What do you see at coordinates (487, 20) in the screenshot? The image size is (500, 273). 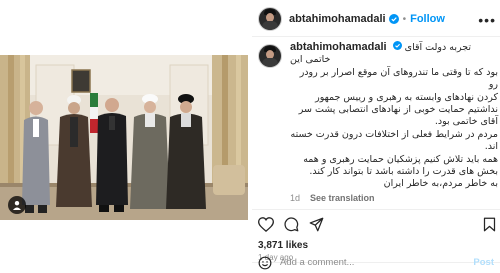 I see `more-options-icon: •••` at bounding box center [487, 20].